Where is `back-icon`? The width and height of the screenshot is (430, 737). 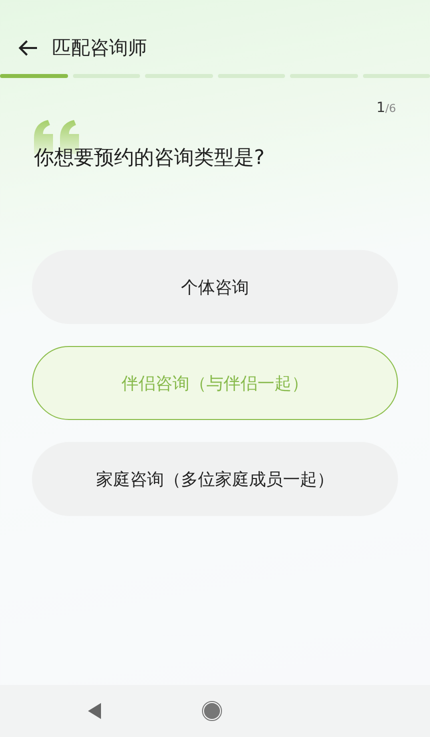
back-icon is located at coordinates (28, 48).